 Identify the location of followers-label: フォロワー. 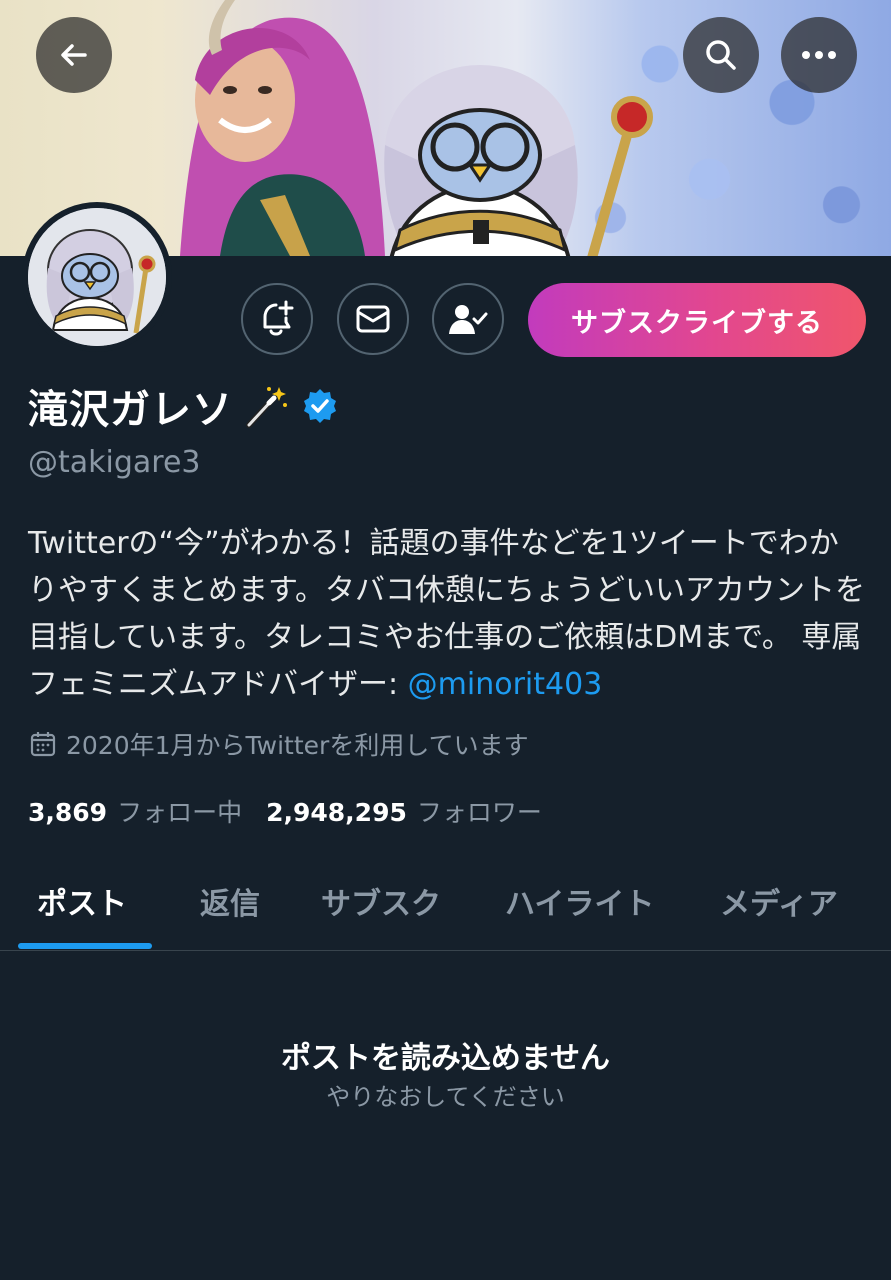
(479, 811).